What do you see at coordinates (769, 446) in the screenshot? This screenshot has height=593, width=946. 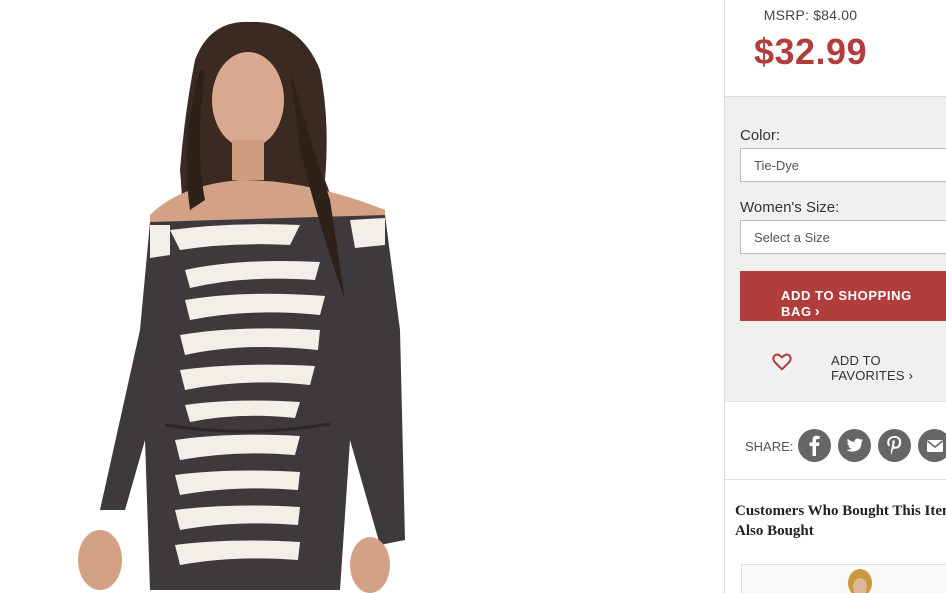 I see `share-label: SHARE:` at bounding box center [769, 446].